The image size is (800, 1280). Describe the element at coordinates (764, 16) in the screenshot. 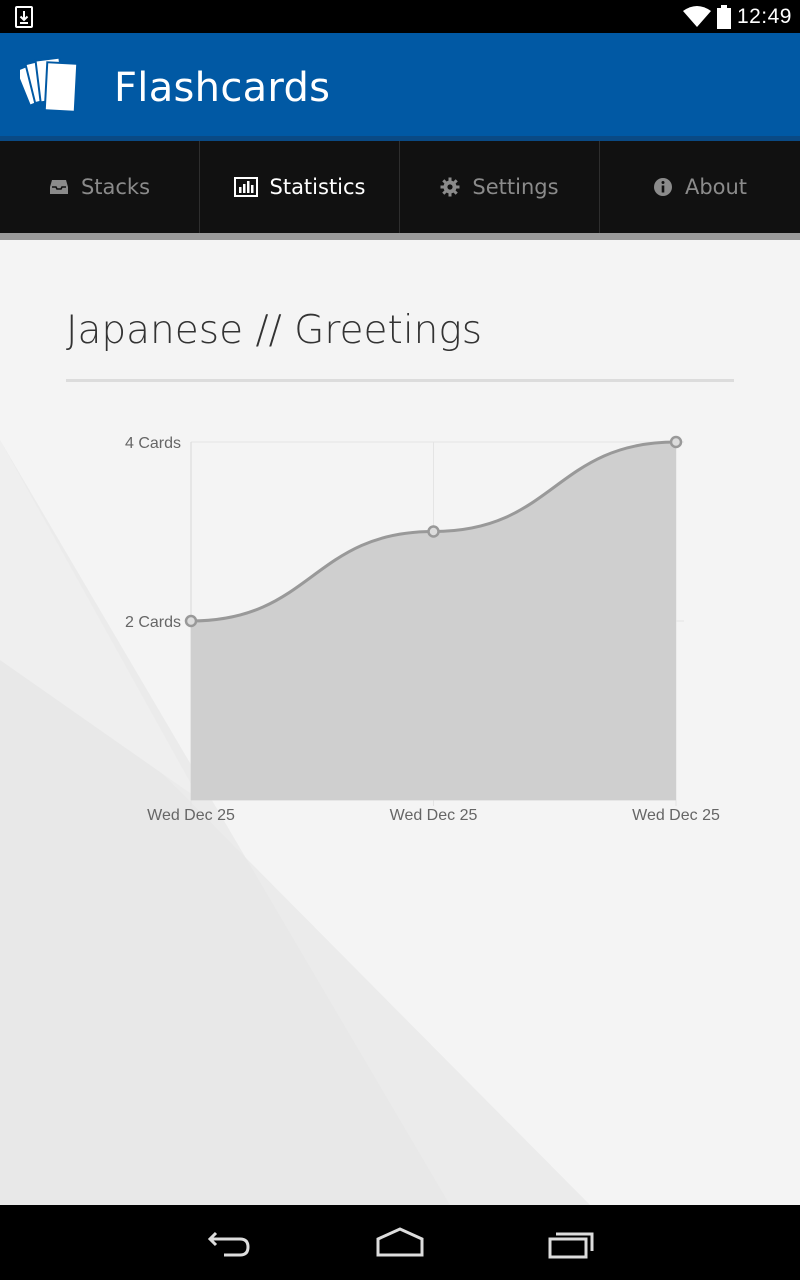

I see `status-time: 12:49` at that location.